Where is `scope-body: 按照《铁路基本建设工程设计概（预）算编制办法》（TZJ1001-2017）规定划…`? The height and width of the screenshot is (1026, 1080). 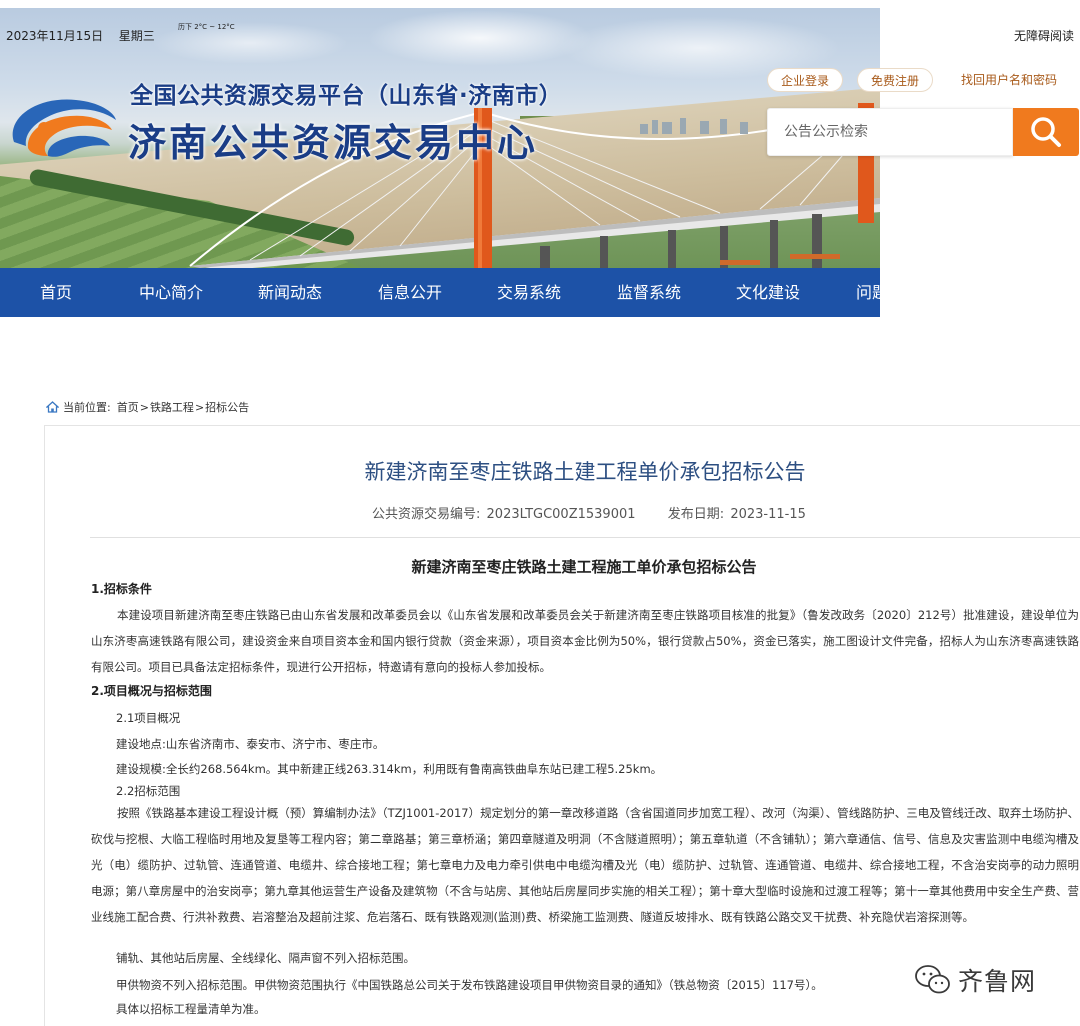
scope-body: 按照《铁路基本建设工程设计概（预）算编制办法》（TZJ1001-2017）规定划… is located at coordinates (585, 865).